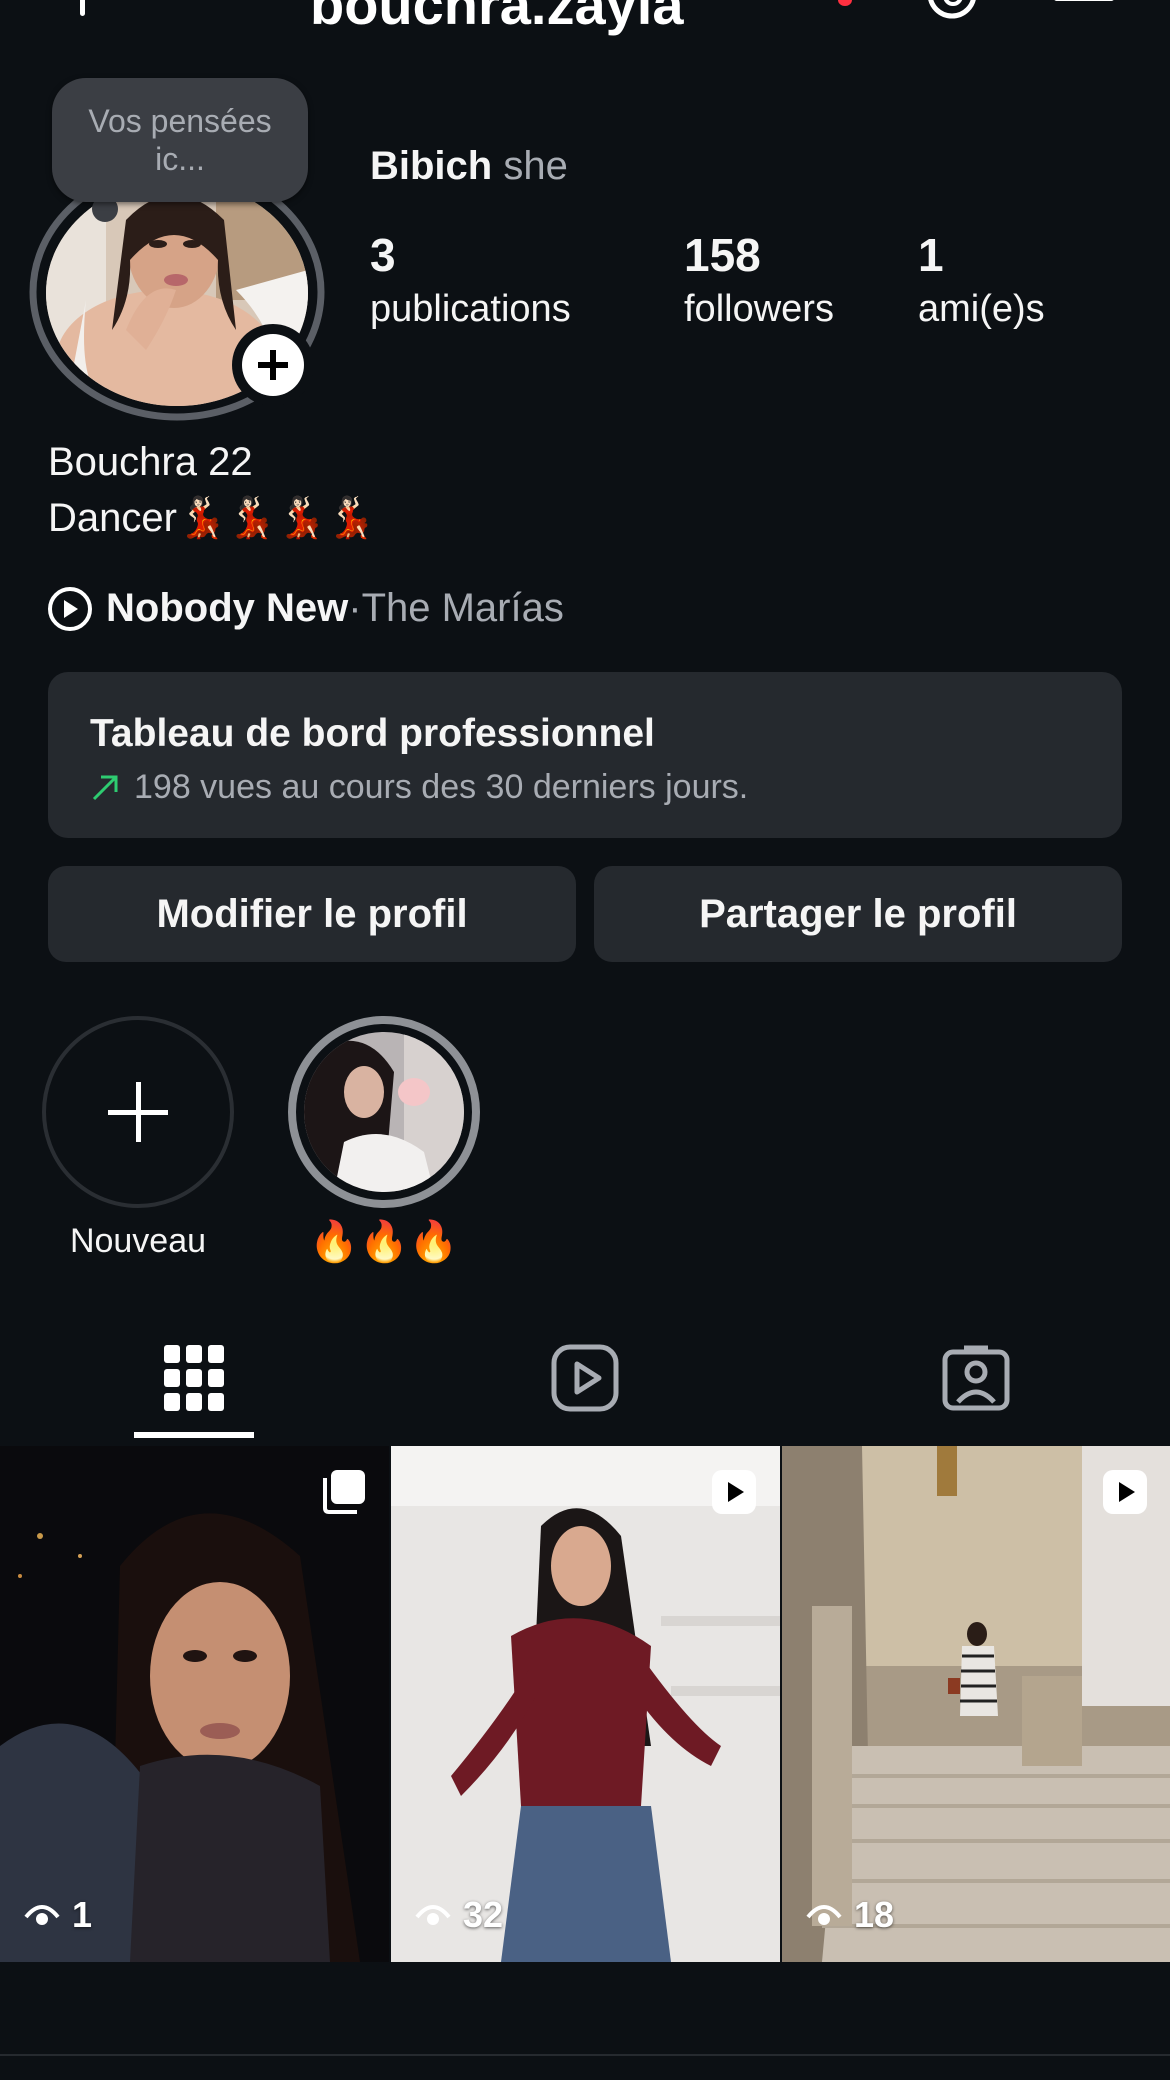  What do you see at coordinates (150, 462) in the screenshot?
I see `bio-line: Bouchra 22` at bounding box center [150, 462].